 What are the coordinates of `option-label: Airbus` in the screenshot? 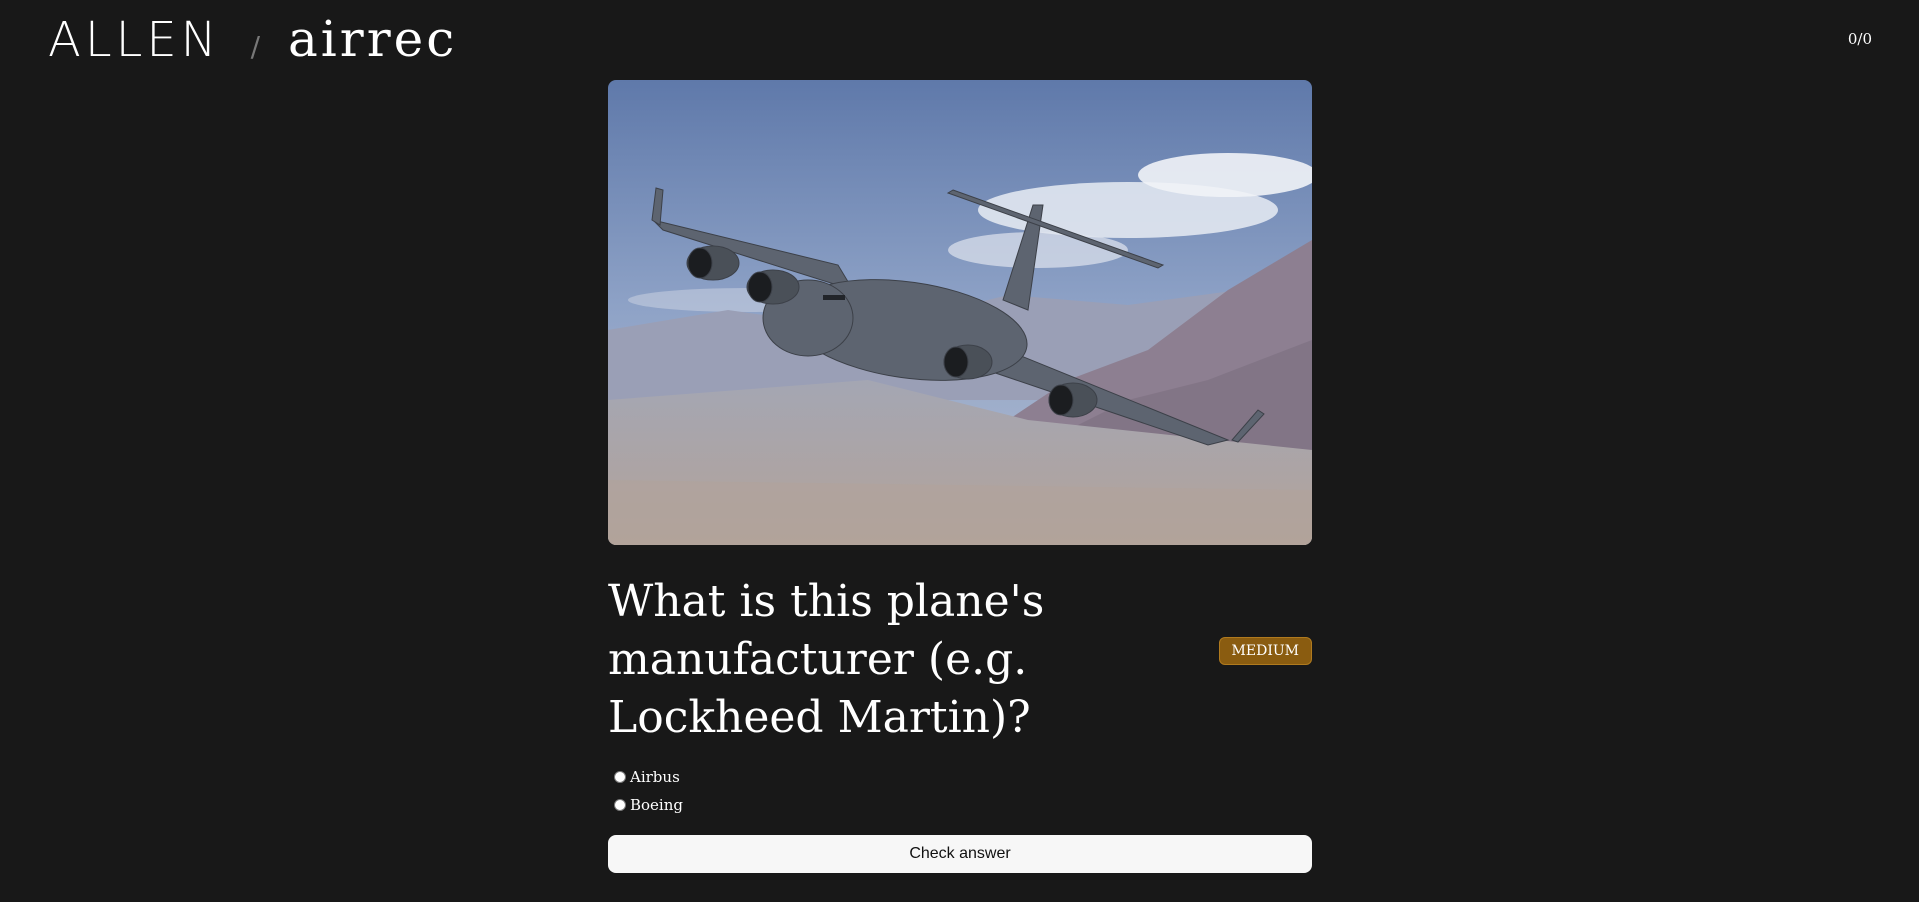 It's located at (655, 777).